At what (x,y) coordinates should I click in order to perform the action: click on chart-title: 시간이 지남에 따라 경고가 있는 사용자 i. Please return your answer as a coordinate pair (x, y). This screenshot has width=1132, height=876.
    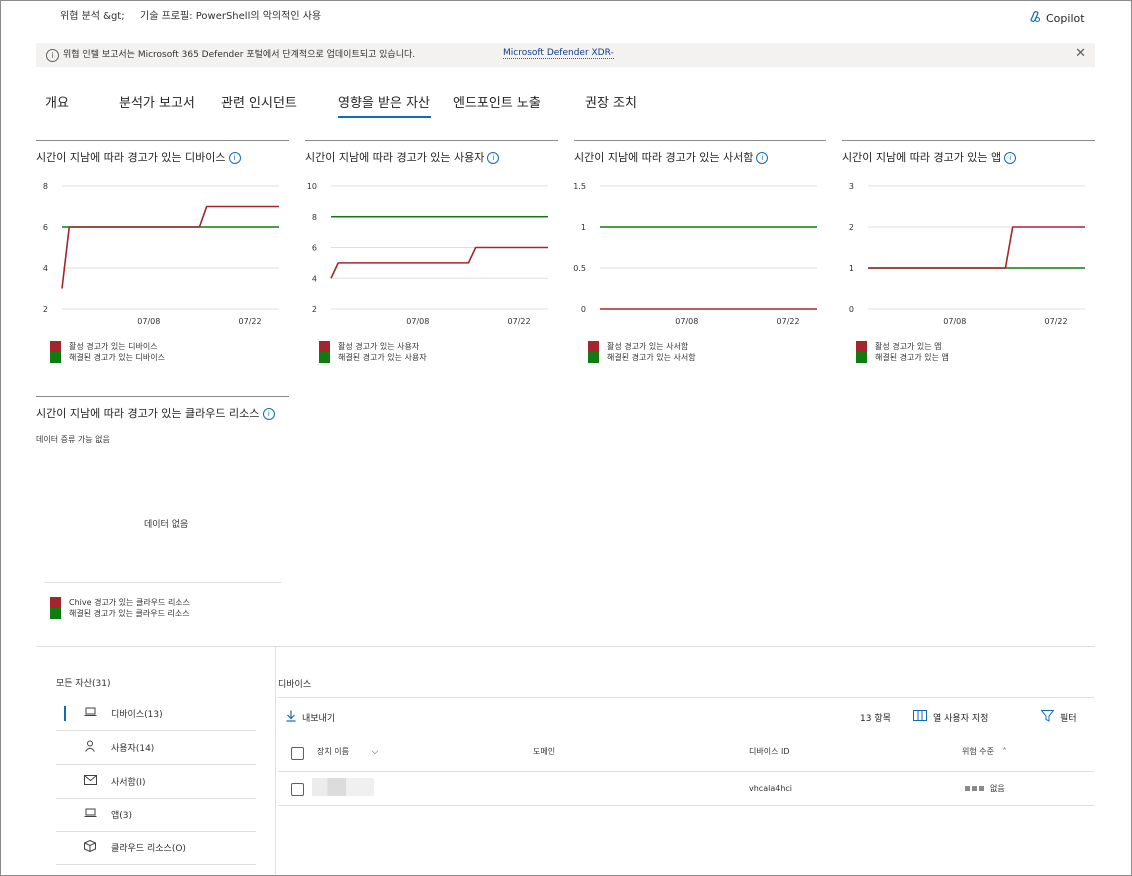
    Looking at the image, I should click on (402, 157).